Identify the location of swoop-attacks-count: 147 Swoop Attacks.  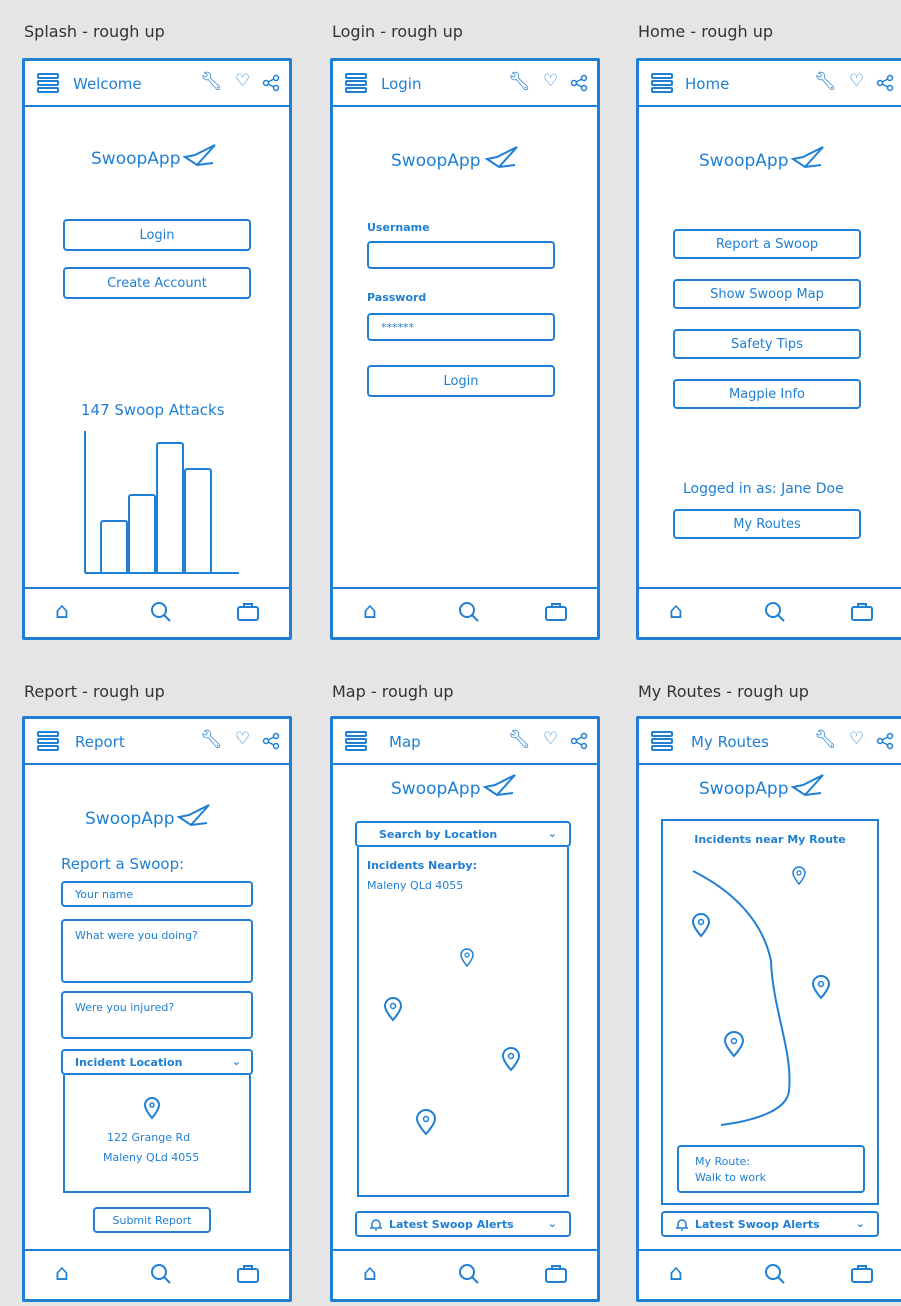
(153, 410).